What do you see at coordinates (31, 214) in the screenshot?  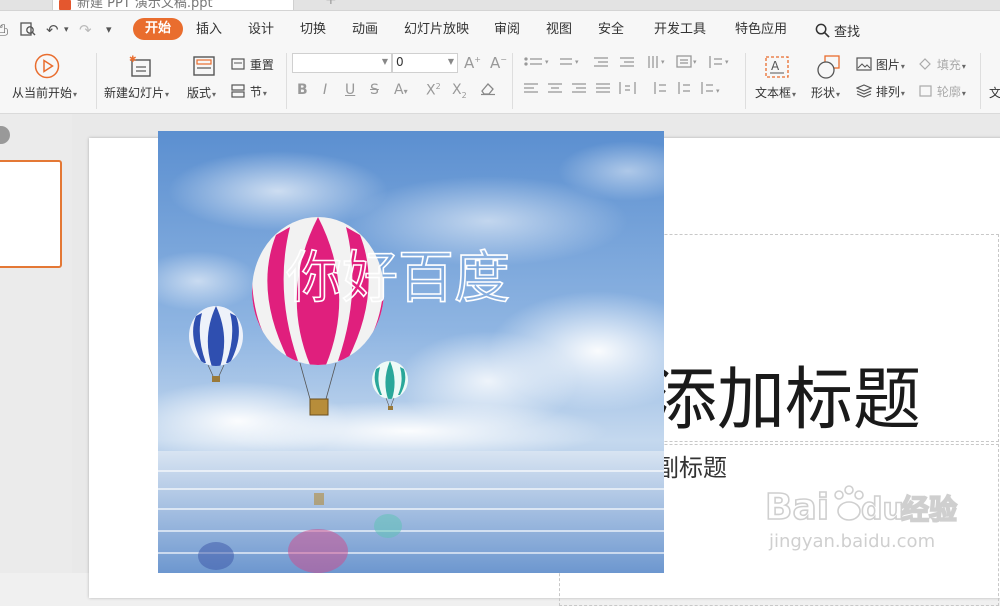 I see `slide-thumbnail` at bounding box center [31, 214].